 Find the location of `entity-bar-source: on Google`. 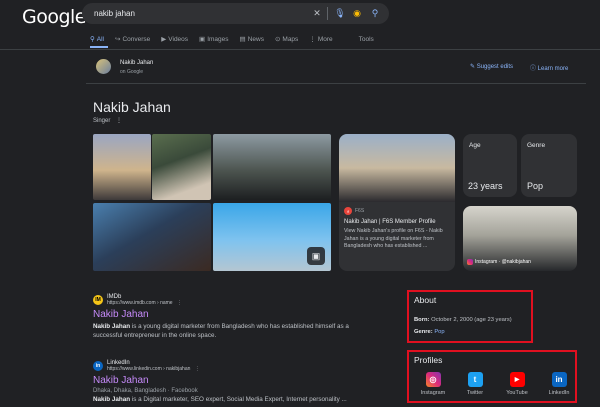

entity-bar-source: on Google is located at coordinates (132, 72).